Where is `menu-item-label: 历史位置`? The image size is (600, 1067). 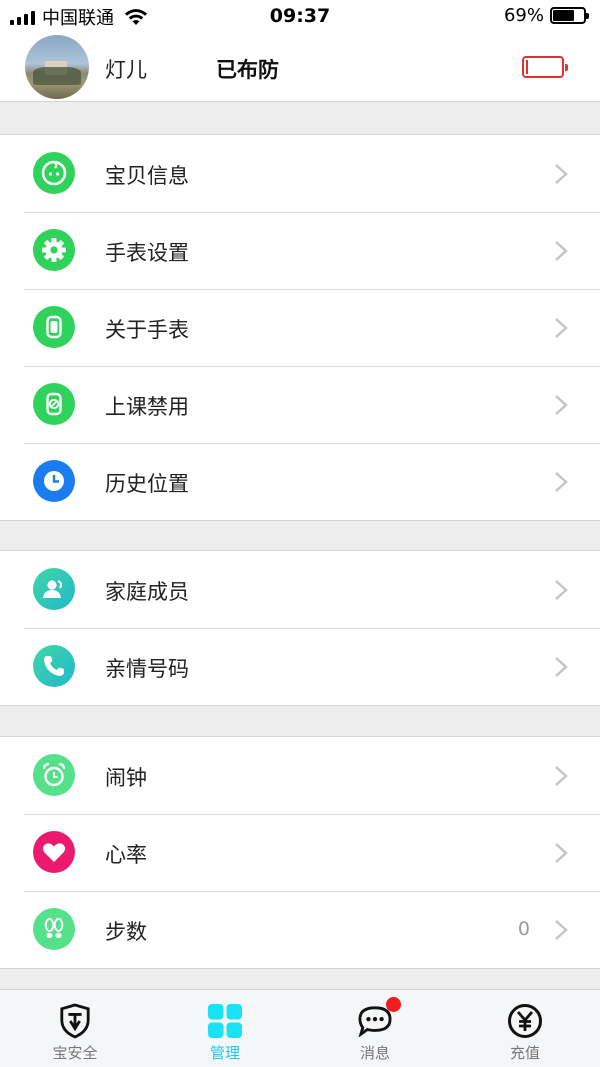
menu-item-label: 历史位置 is located at coordinates (147, 484).